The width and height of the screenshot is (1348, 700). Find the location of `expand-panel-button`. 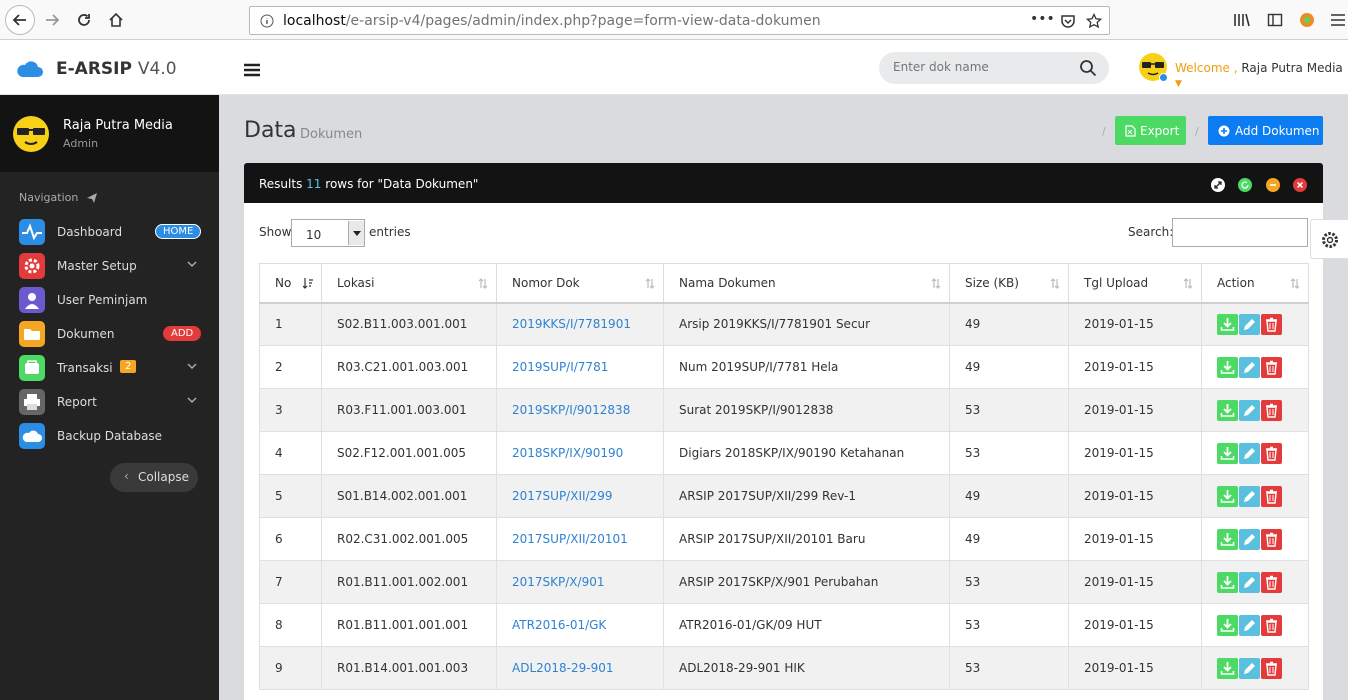

expand-panel-button is located at coordinates (1218, 185).